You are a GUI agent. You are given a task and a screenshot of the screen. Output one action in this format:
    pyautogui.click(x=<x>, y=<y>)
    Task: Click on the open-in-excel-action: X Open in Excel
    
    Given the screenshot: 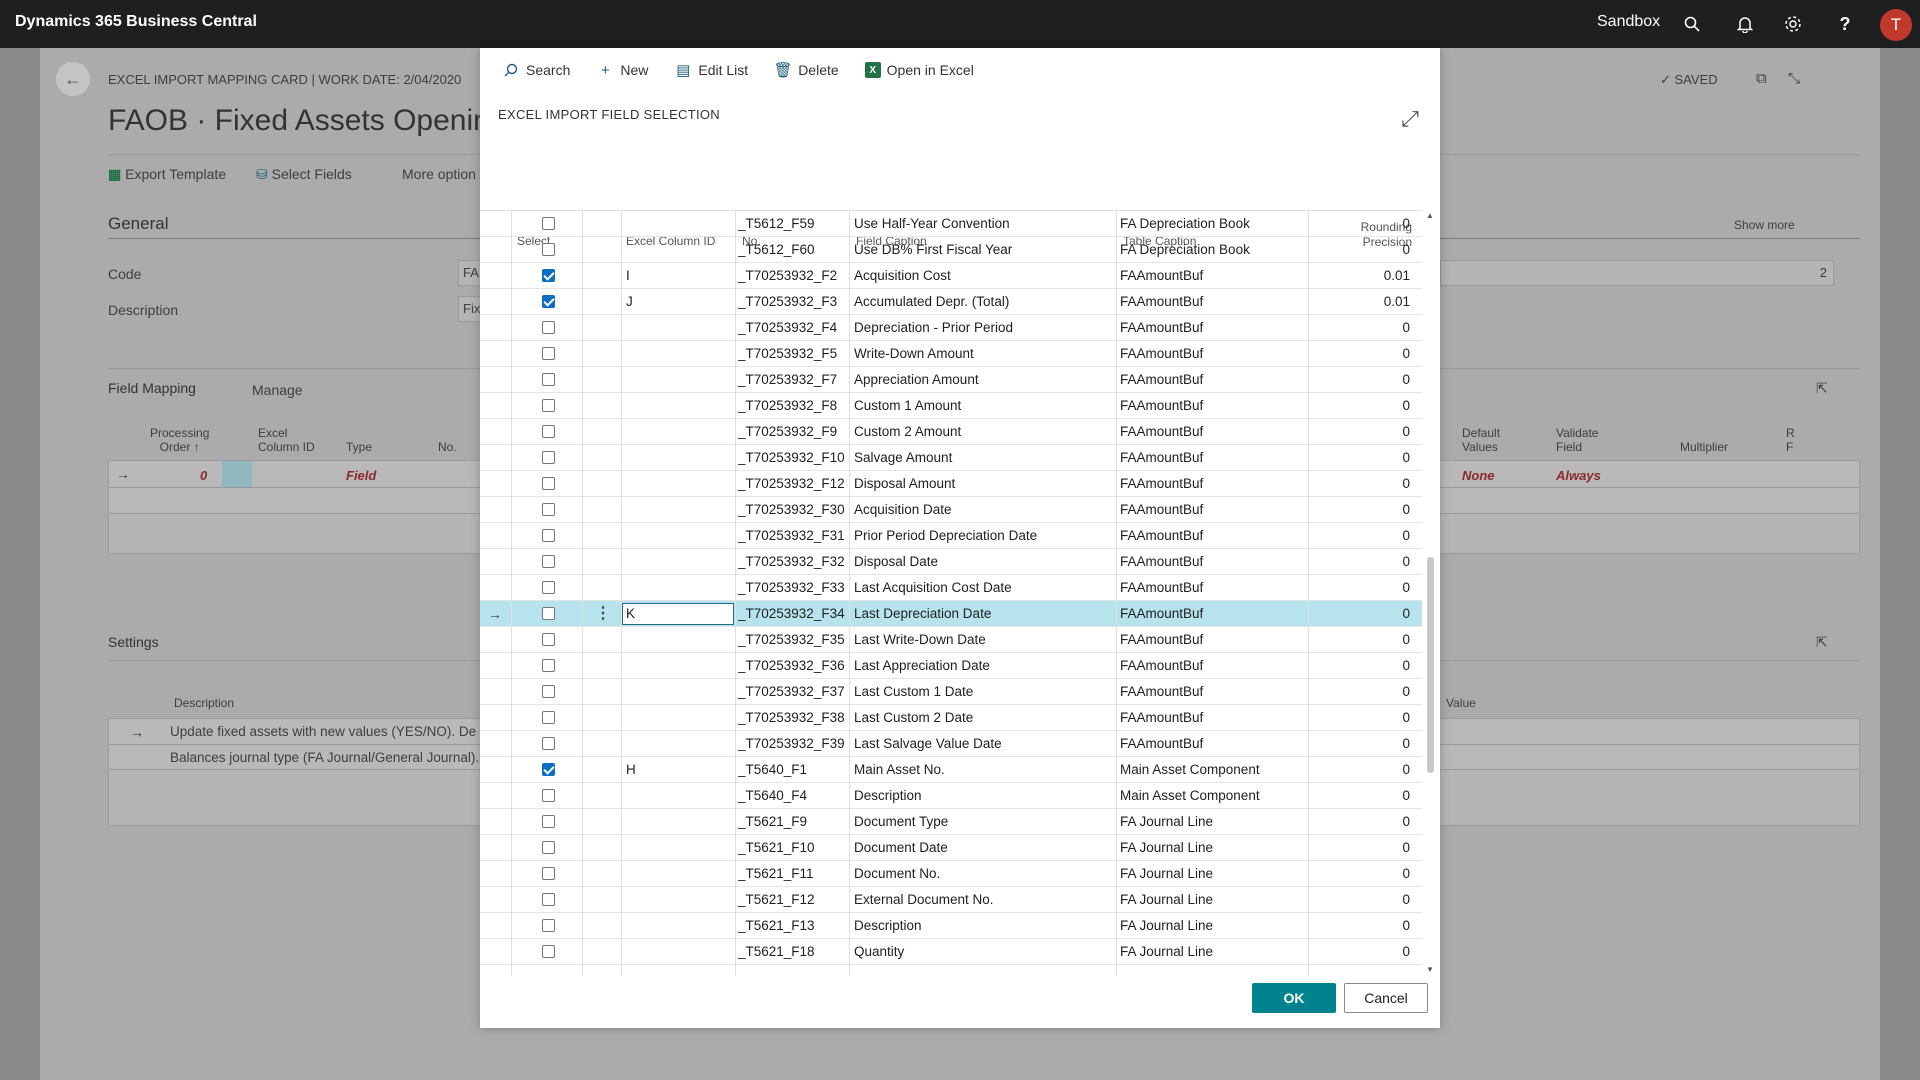 What is the action you would take?
    pyautogui.click(x=919, y=70)
    